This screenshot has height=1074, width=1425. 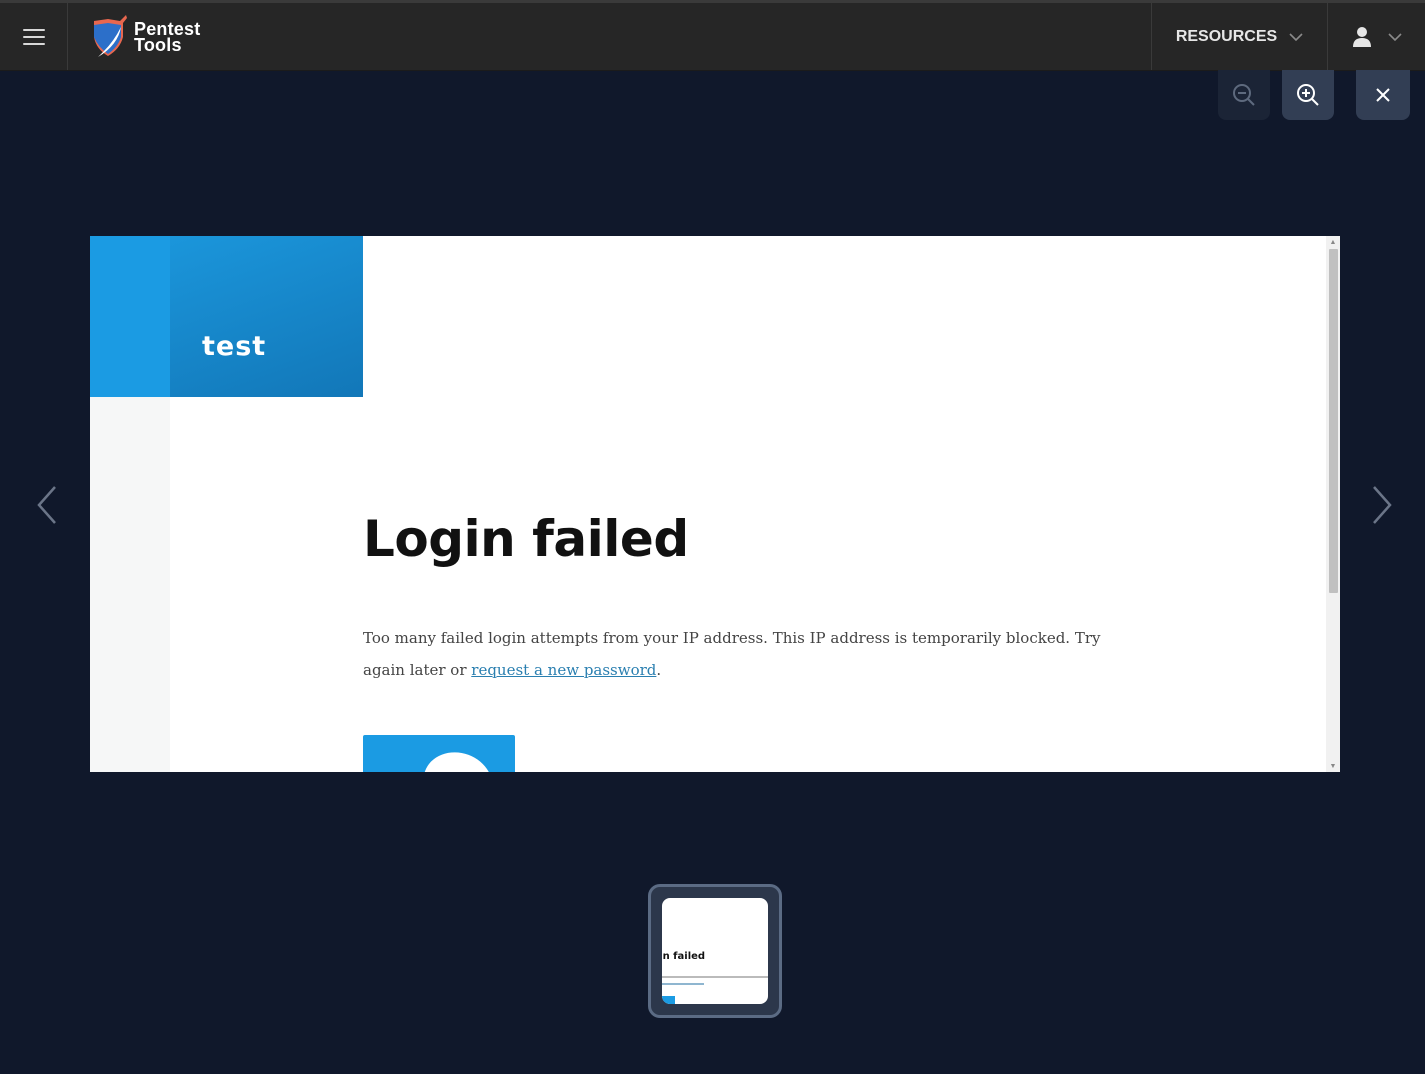 I want to click on thumbnail-preview: gin failed, so click(x=715, y=951).